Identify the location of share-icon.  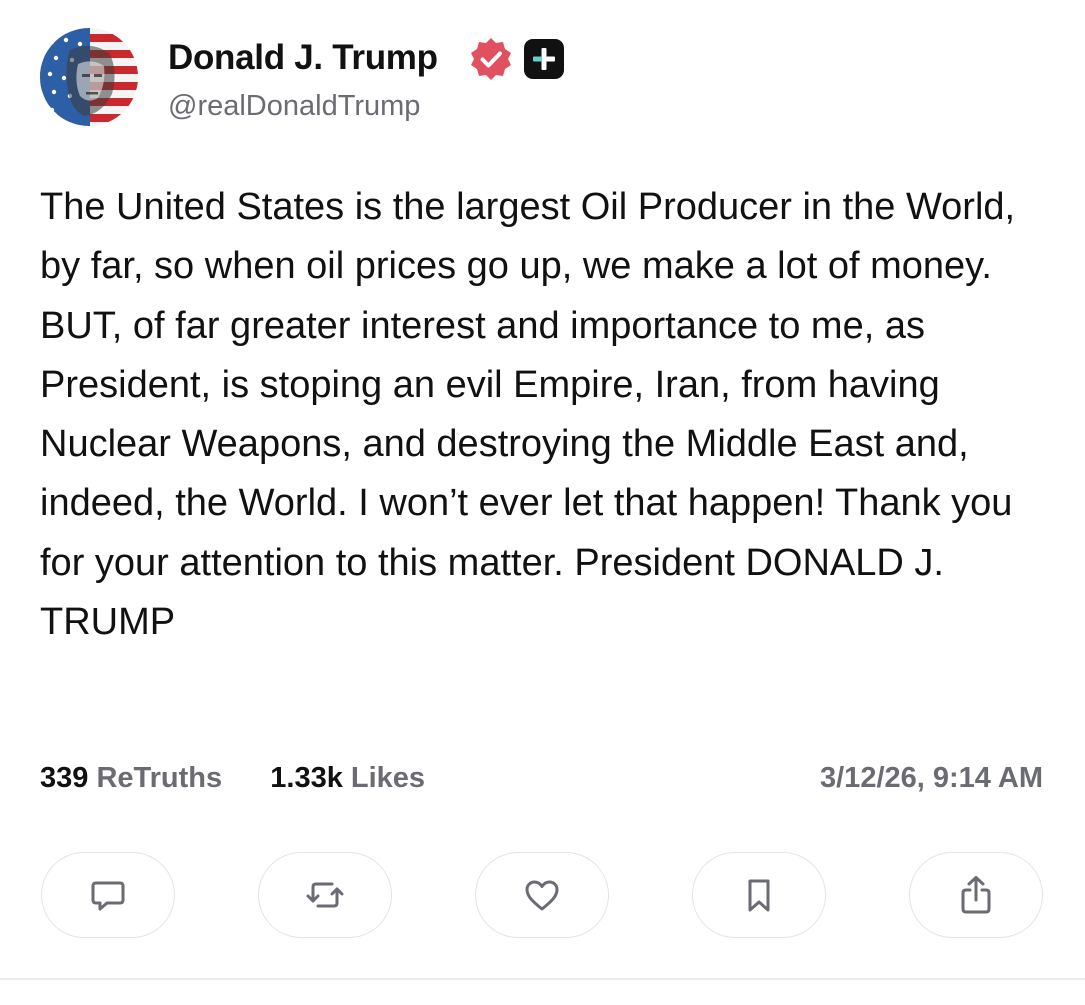
(976, 895).